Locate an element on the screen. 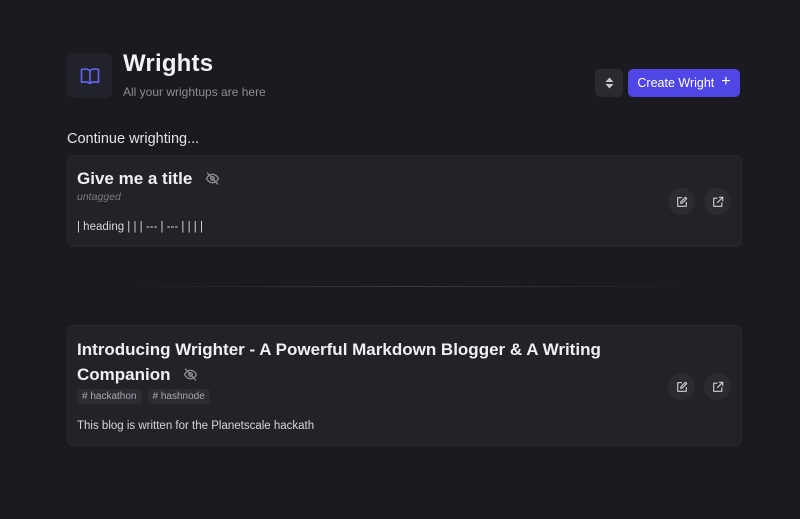 Image resolution: width=800 pixels, height=519 pixels. page-subtitle: All your wrightups are here is located at coordinates (194, 92).